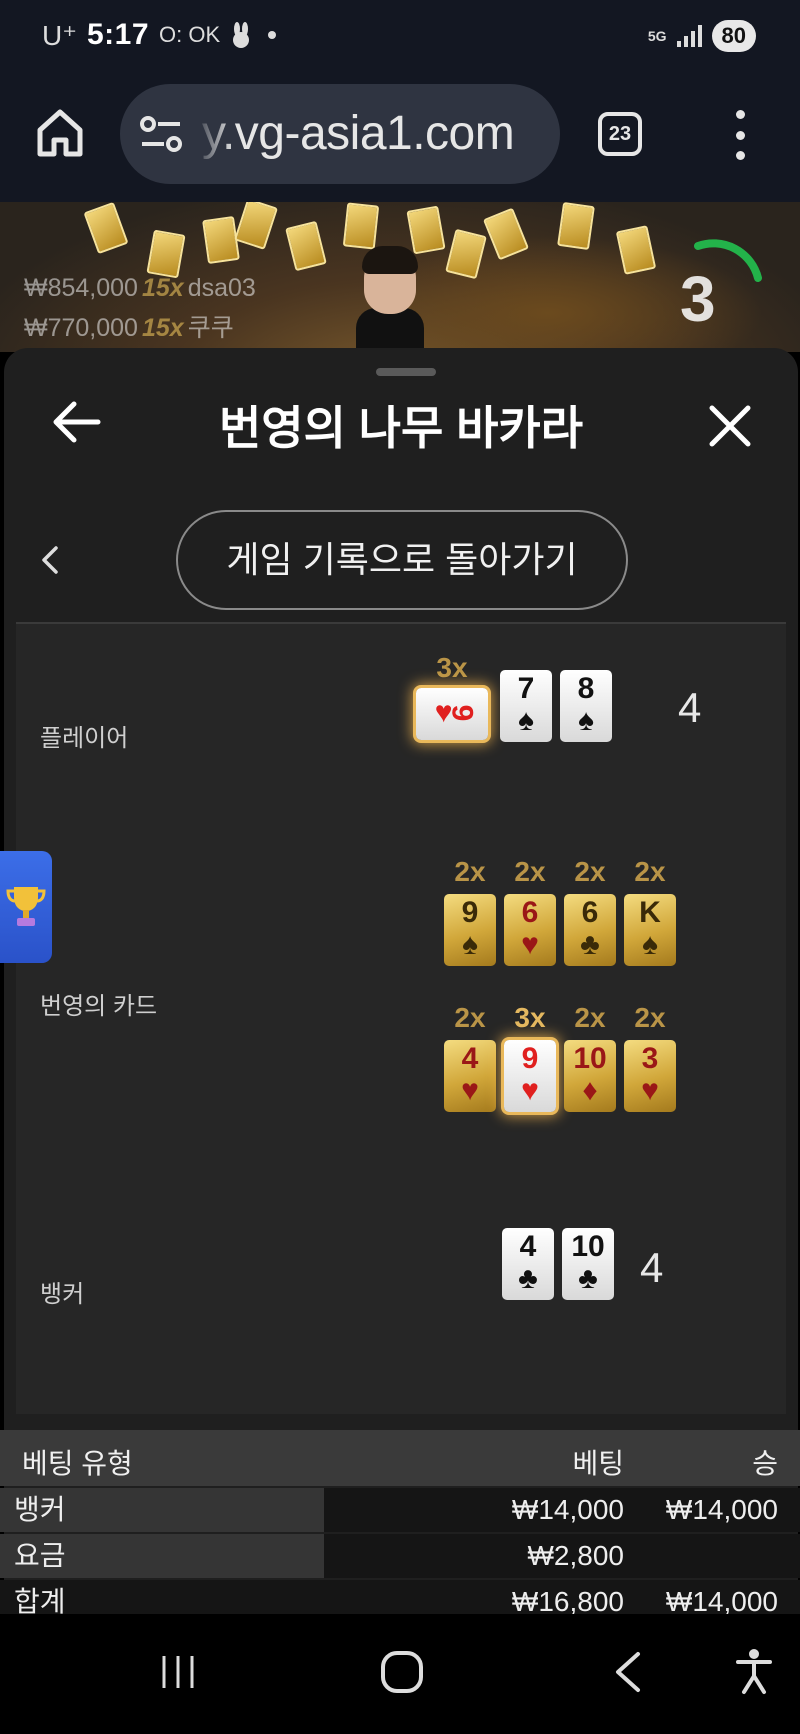  What do you see at coordinates (620, 134) in the screenshot?
I see `tab-switcher-button: 23` at bounding box center [620, 134].